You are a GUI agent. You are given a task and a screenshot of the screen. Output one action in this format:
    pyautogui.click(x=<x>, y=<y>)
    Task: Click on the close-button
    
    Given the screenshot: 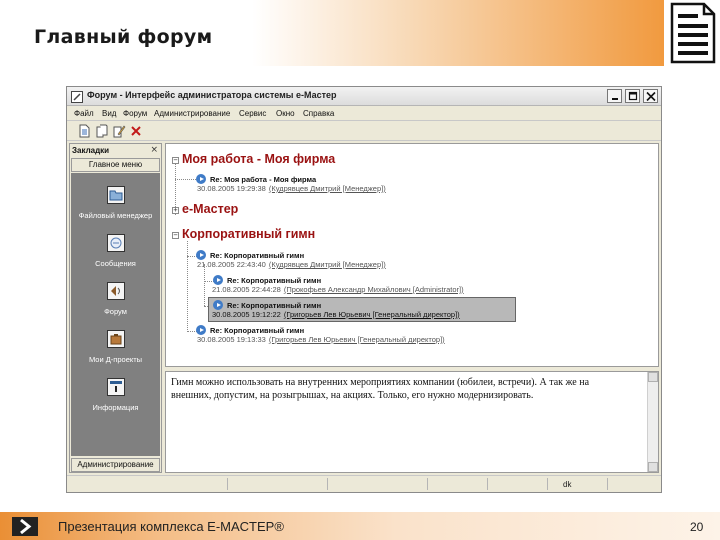 What is the action you would take?
    pyautogui.click(x=650, y=96)
    